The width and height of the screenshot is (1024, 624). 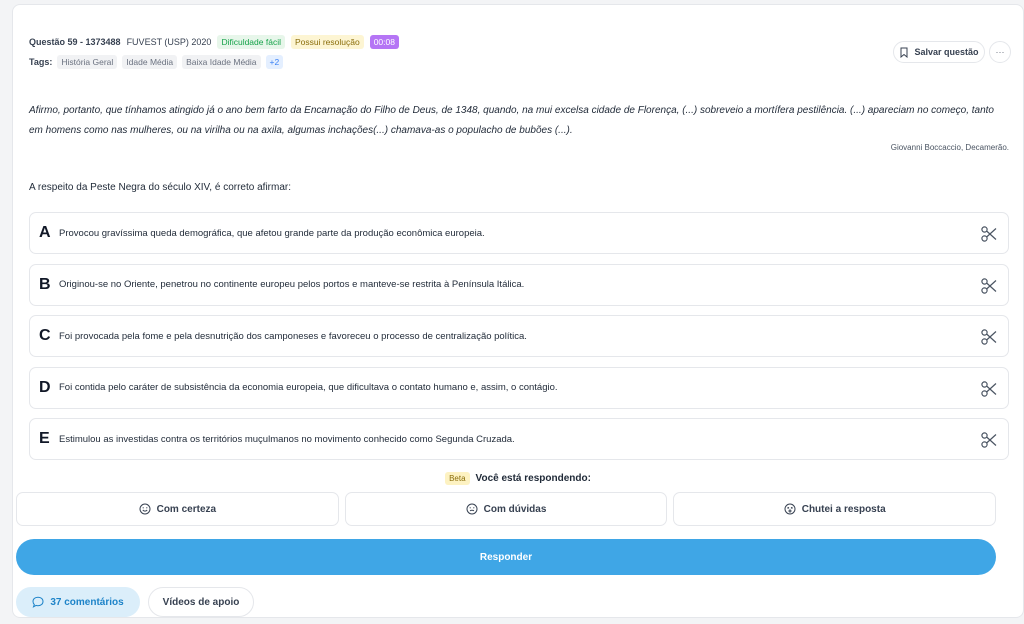 I want to click on save-question-button: Salvar questão, so click(x=939, y=52).